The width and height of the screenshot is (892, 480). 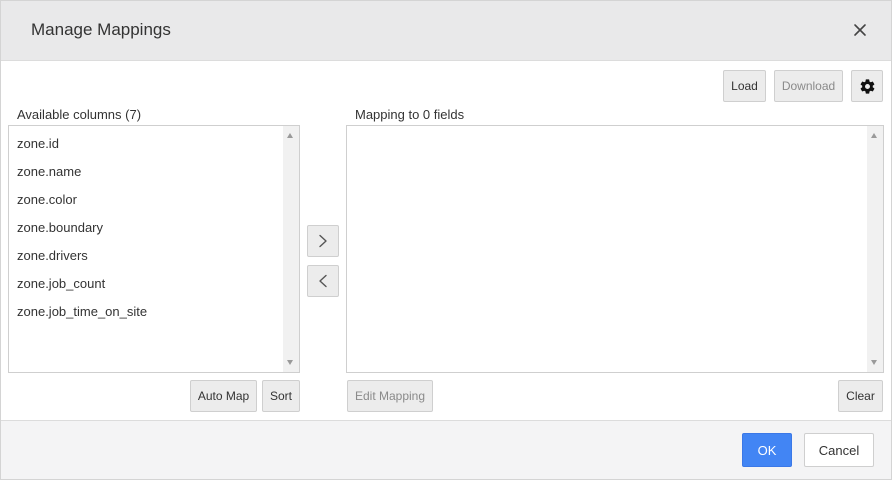 I want to click on auto-map-button: Auto Map, so click(x=223, y=396).